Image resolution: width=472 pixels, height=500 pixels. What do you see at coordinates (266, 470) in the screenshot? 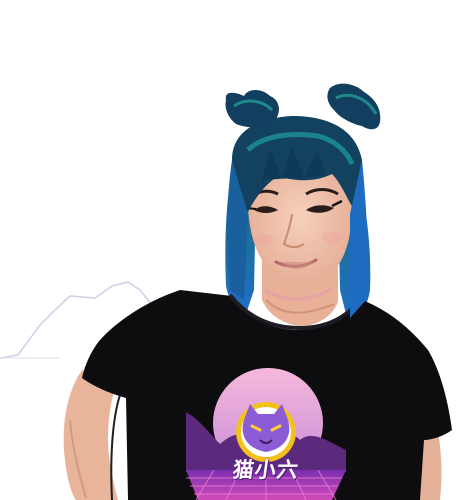
I see `shirt-graphic-text: 猫小六` at bounding box center [266, 470].